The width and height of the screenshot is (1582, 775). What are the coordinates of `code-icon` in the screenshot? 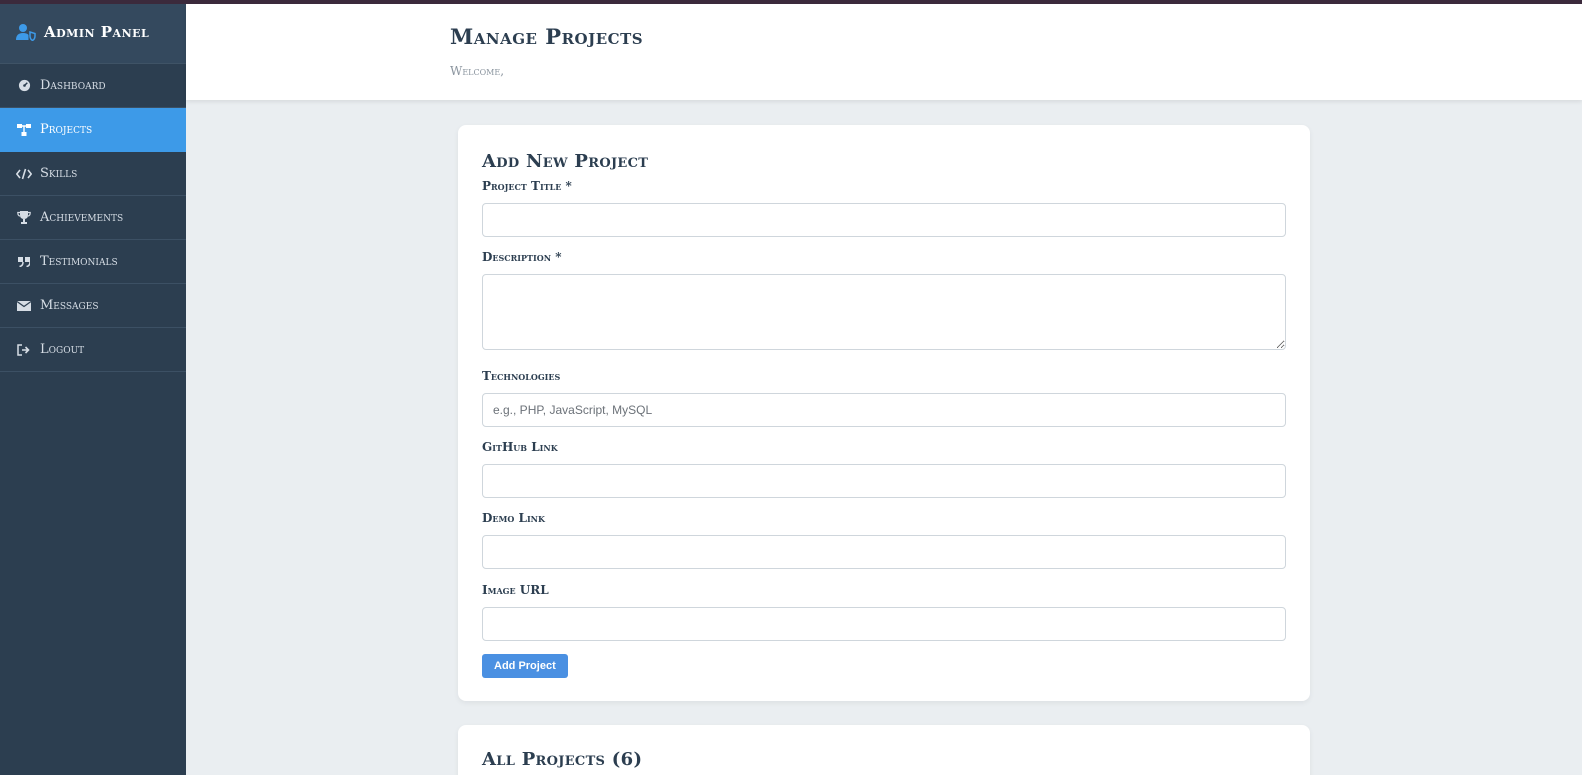 It's located at (24, 174).